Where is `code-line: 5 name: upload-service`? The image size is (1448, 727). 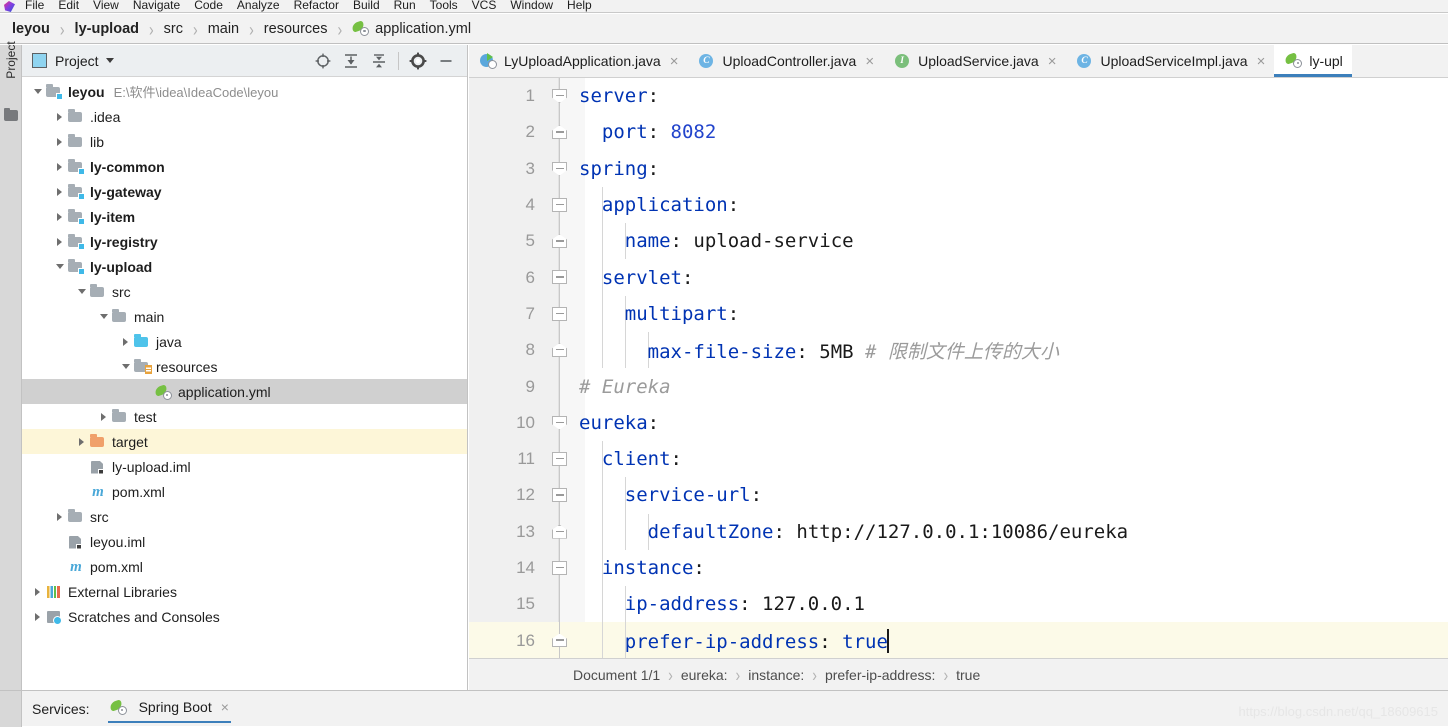 code-line: 5 name: upload-service is located at coordinates (958, 241).